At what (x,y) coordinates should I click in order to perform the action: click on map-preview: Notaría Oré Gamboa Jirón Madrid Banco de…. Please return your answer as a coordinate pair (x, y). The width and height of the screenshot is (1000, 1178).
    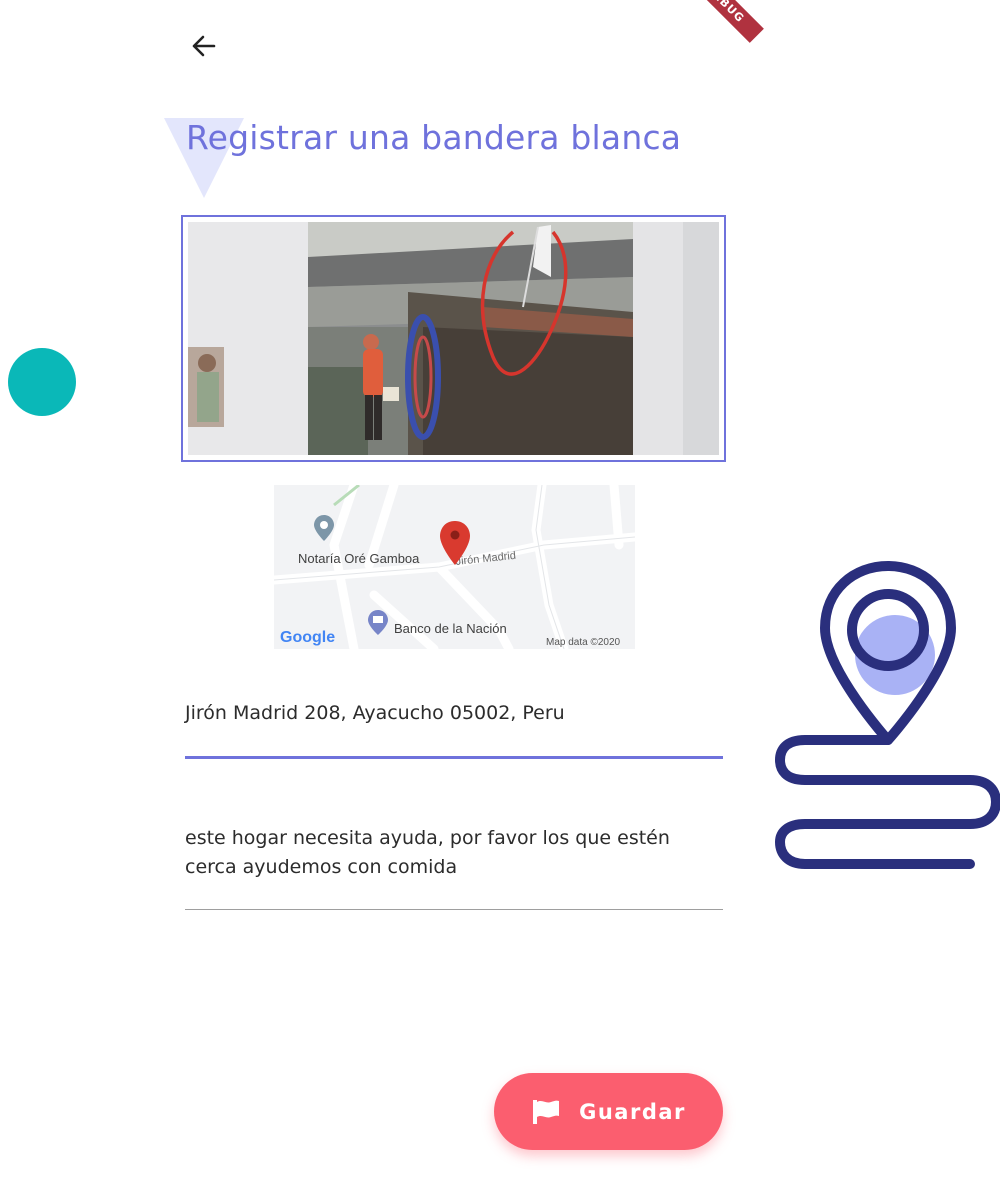
    Looking at the image, I should click on (454, 567).